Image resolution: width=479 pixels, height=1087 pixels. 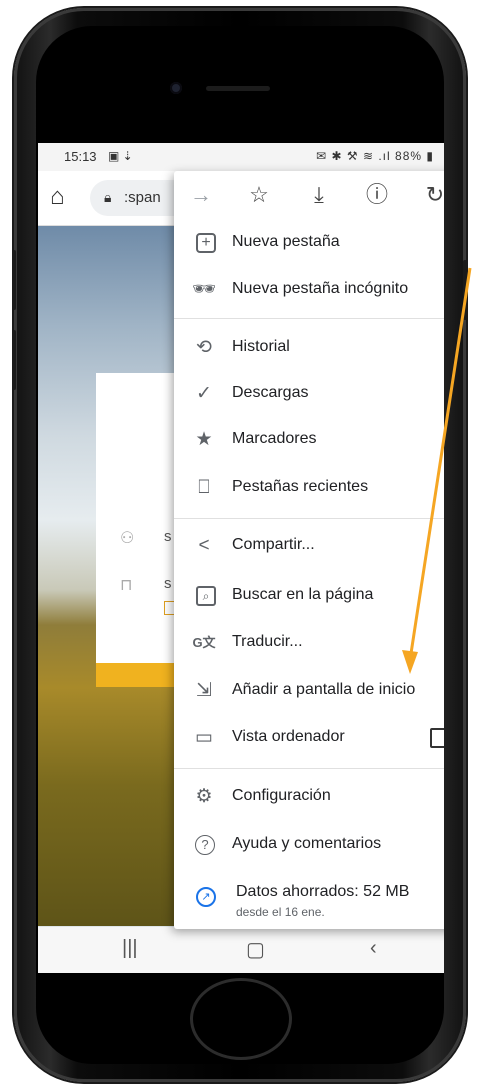 What do you see at coordinates (127, 538) in the screenshot?
I see `user-icon: ⚇` at bounding box center [127, 538].